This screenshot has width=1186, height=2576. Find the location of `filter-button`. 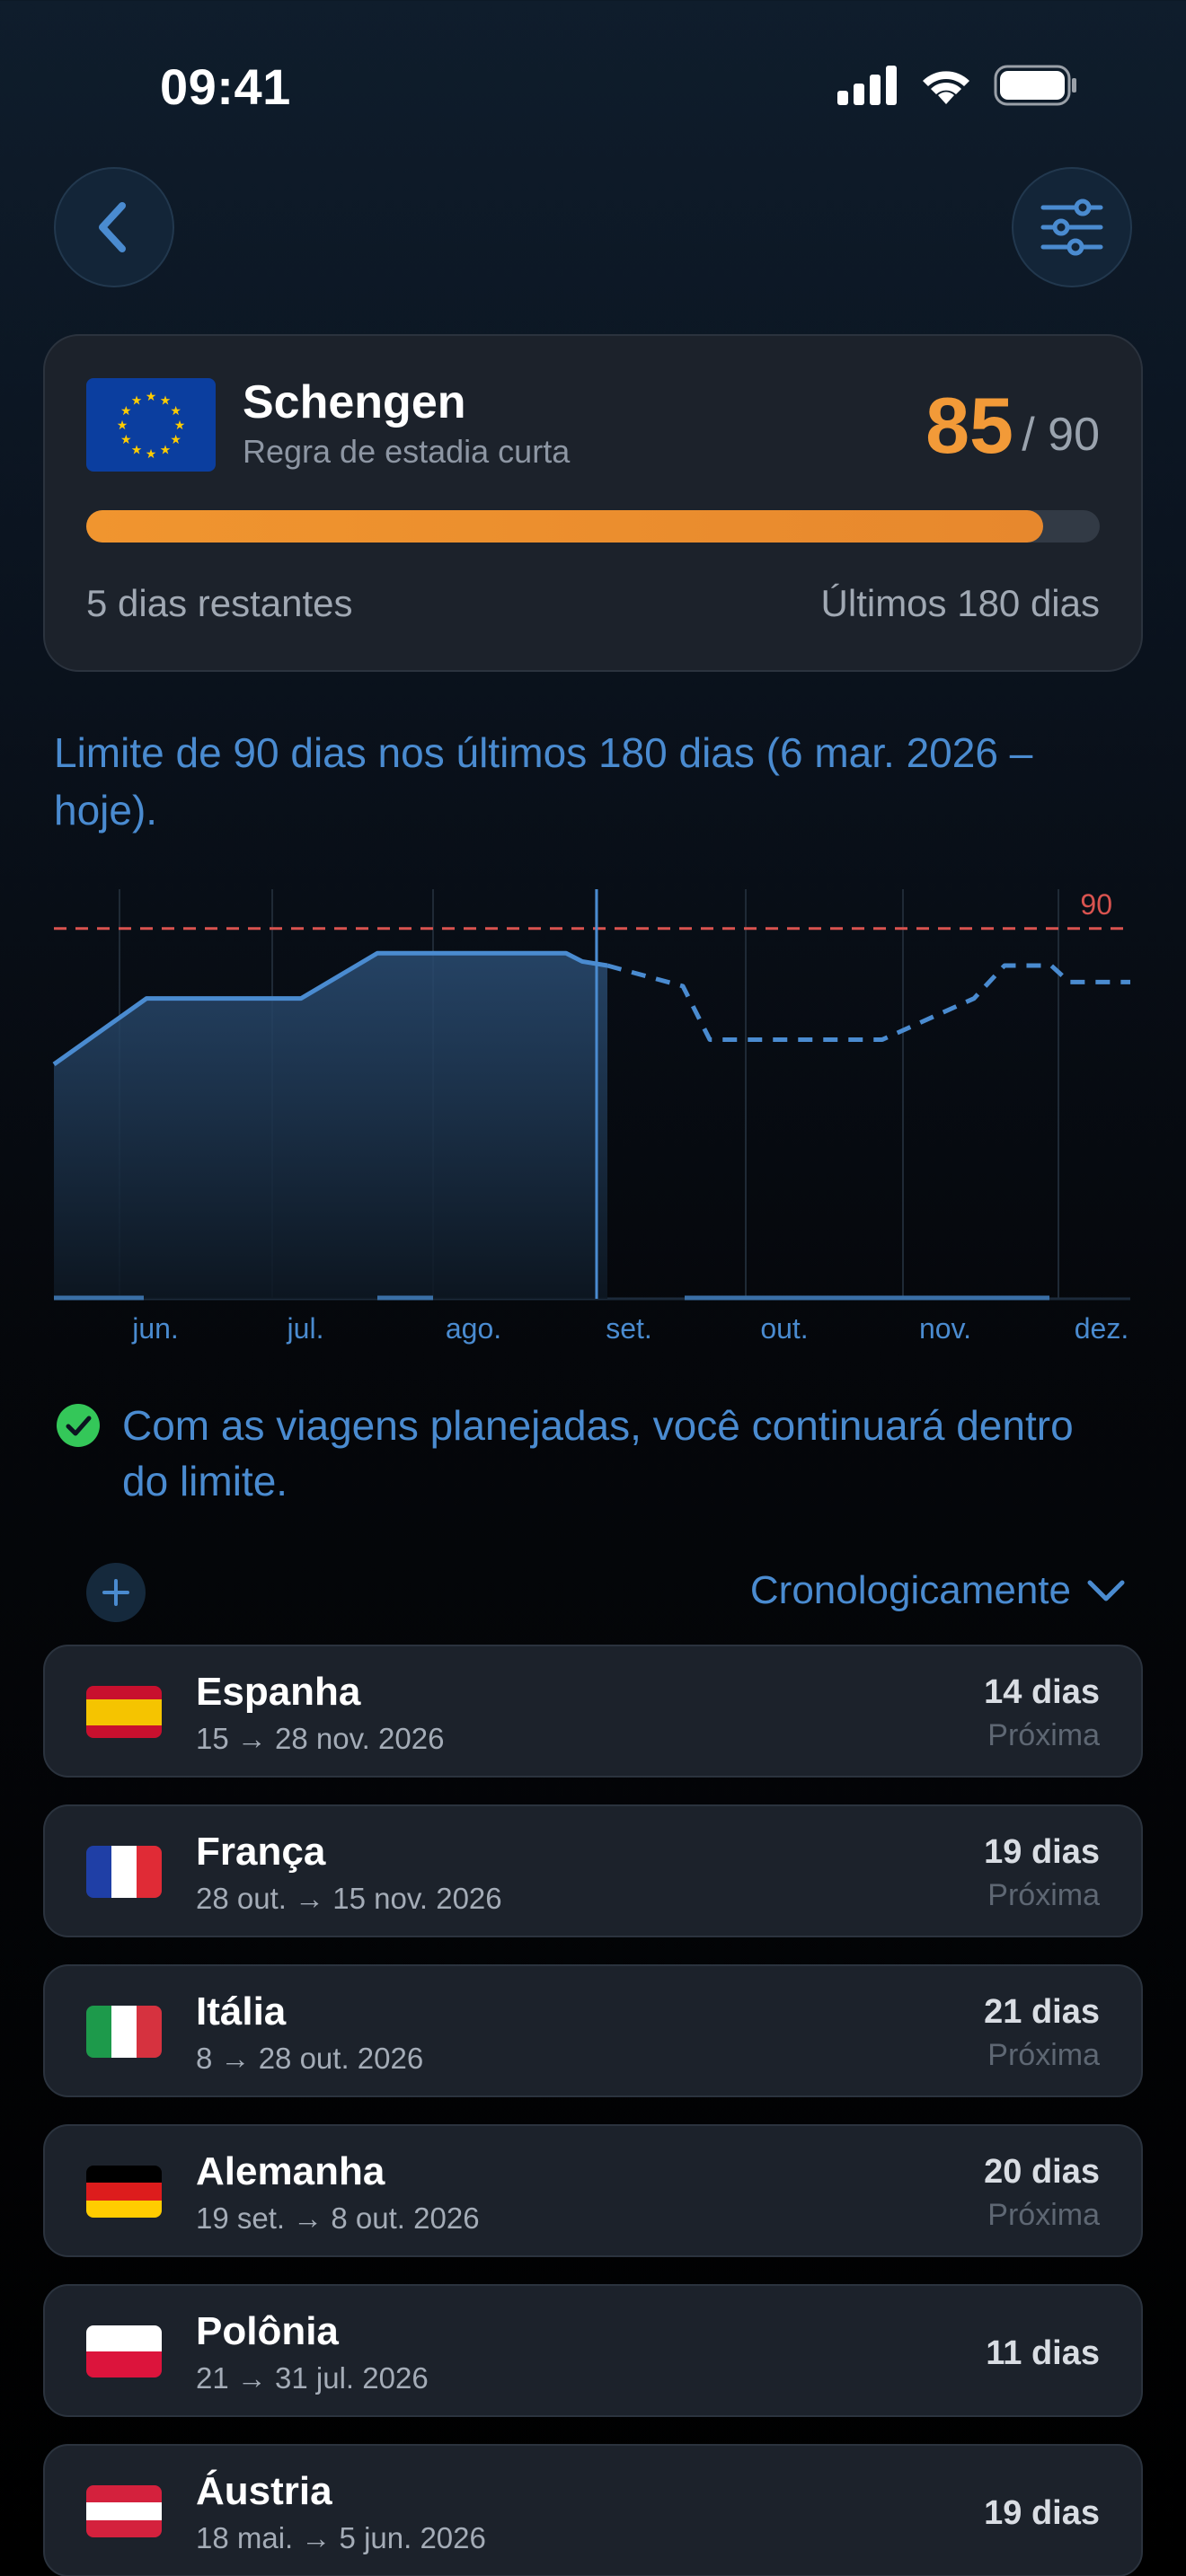

filter-button is located at coordinates (1072, 227).